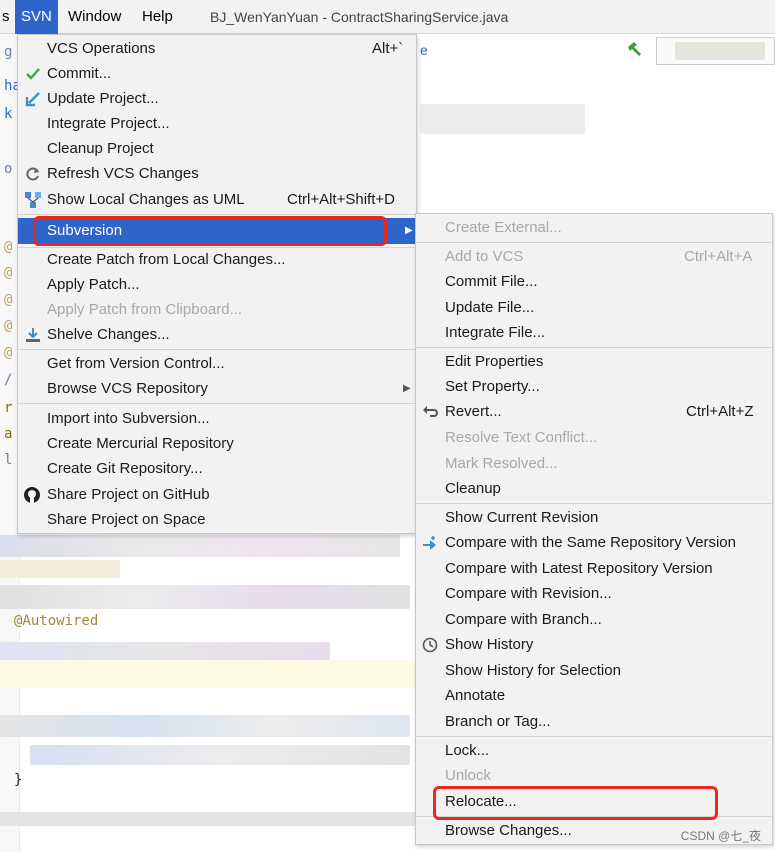 This screenshot has height=852, width=775. I want to click on highlight-box-relocate, so click(575, 803).